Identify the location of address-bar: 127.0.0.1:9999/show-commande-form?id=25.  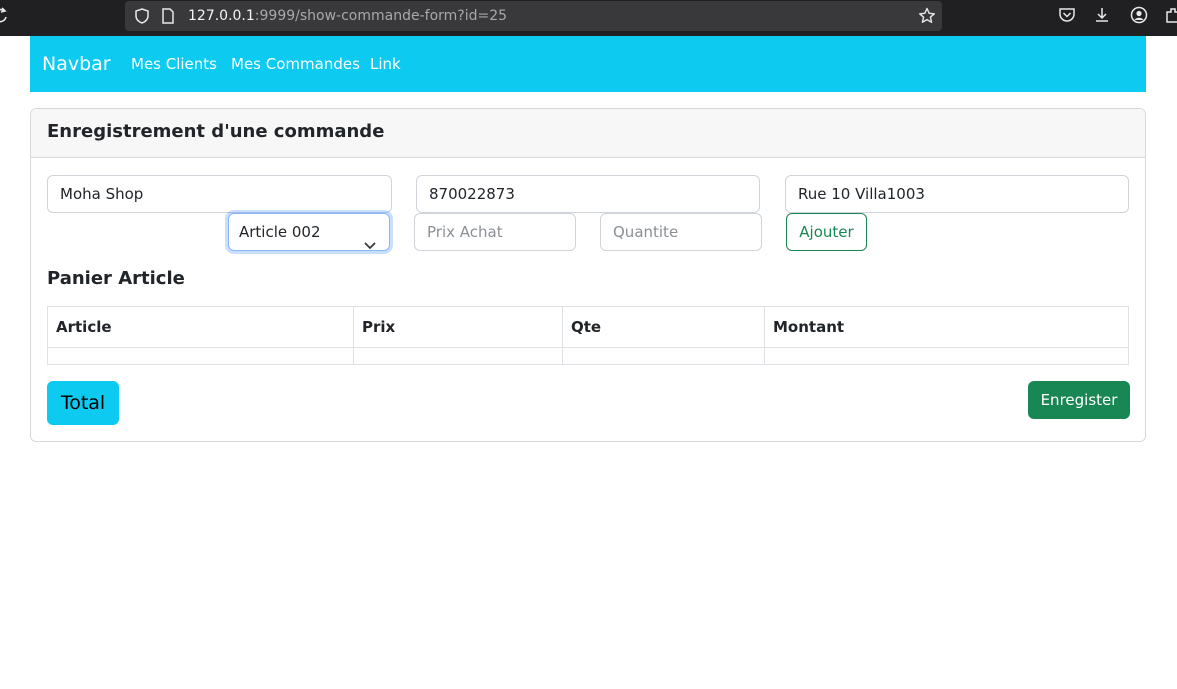
(533, 16).